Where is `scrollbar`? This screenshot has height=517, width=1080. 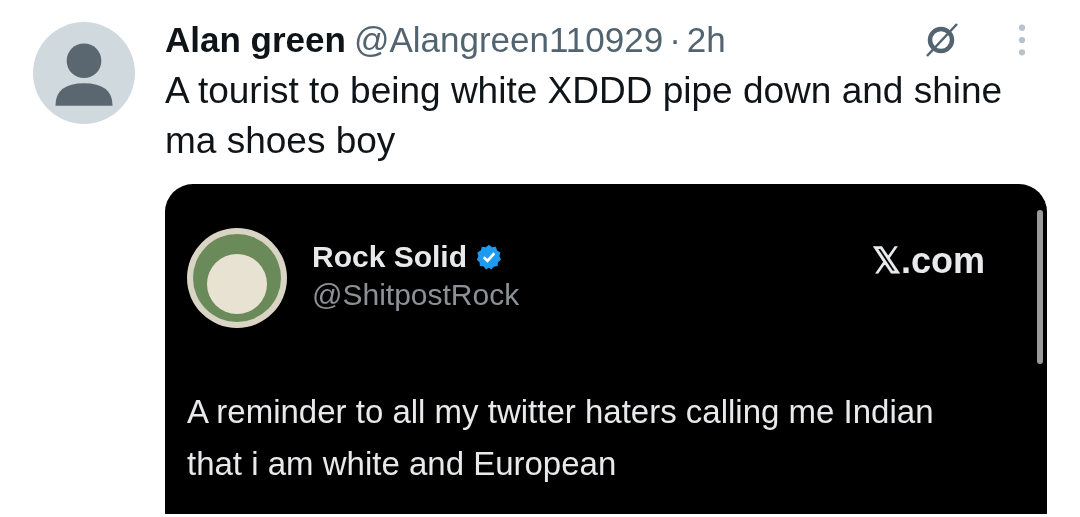
scrollbar is located at coordinates (1040, 287).